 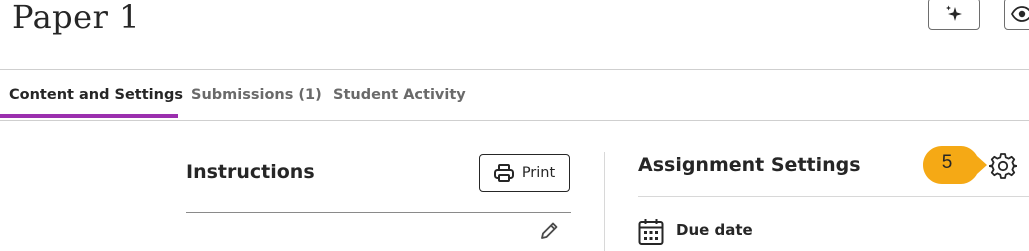 I want to click on pencil-icon, so click(x=549, y=231).